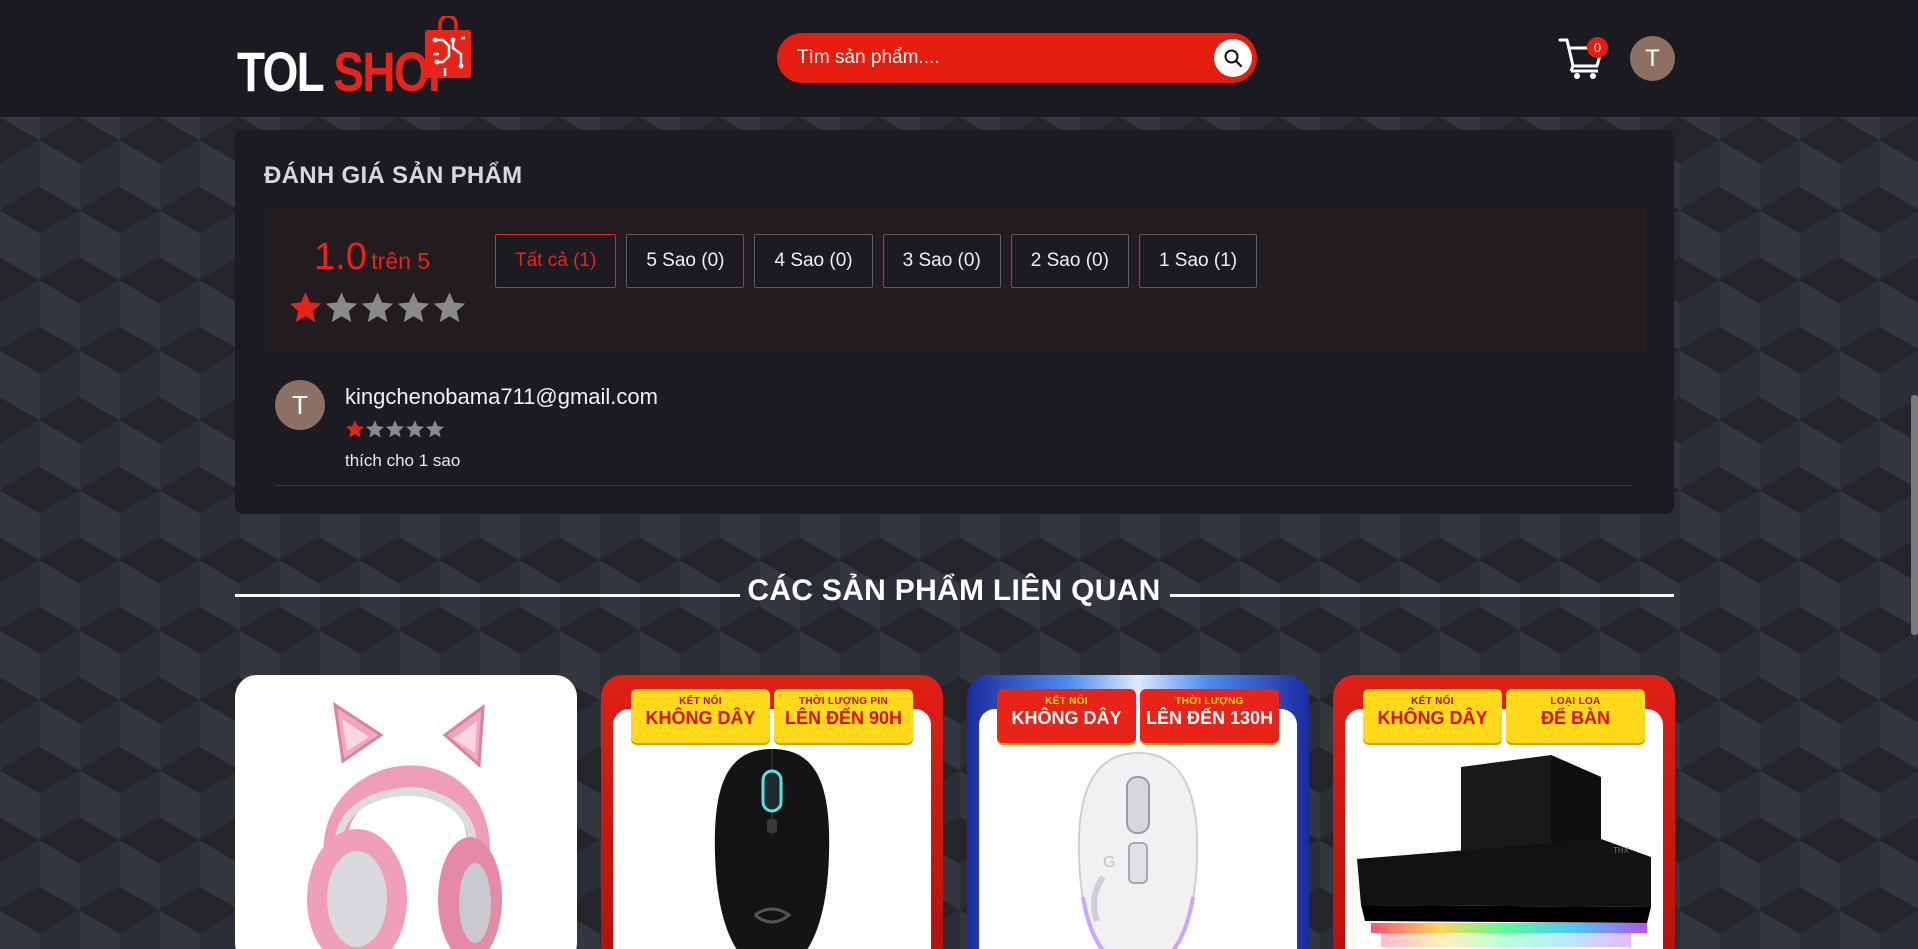 The width and height of the screenshot is (1918, 949). What do you see at coordinates (1652, 58) in the screenshot?
I see `user-avatar: T` at bounding box center [1652, 58].